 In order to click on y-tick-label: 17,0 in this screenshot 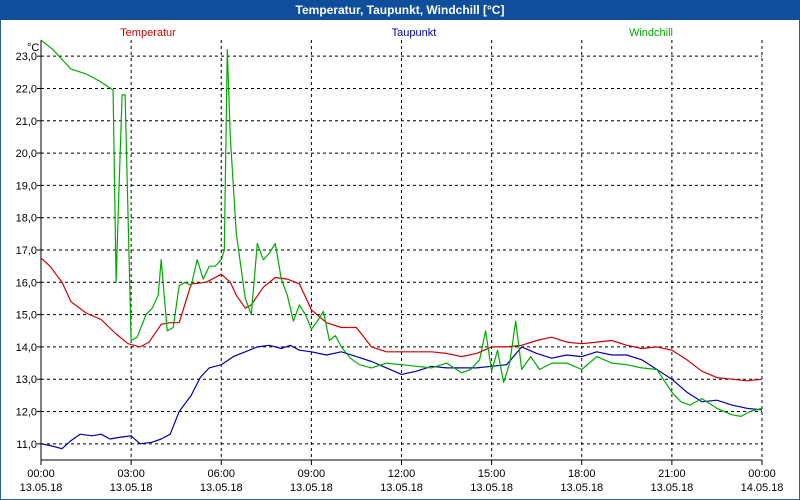, I will do `click(26, 251)`.